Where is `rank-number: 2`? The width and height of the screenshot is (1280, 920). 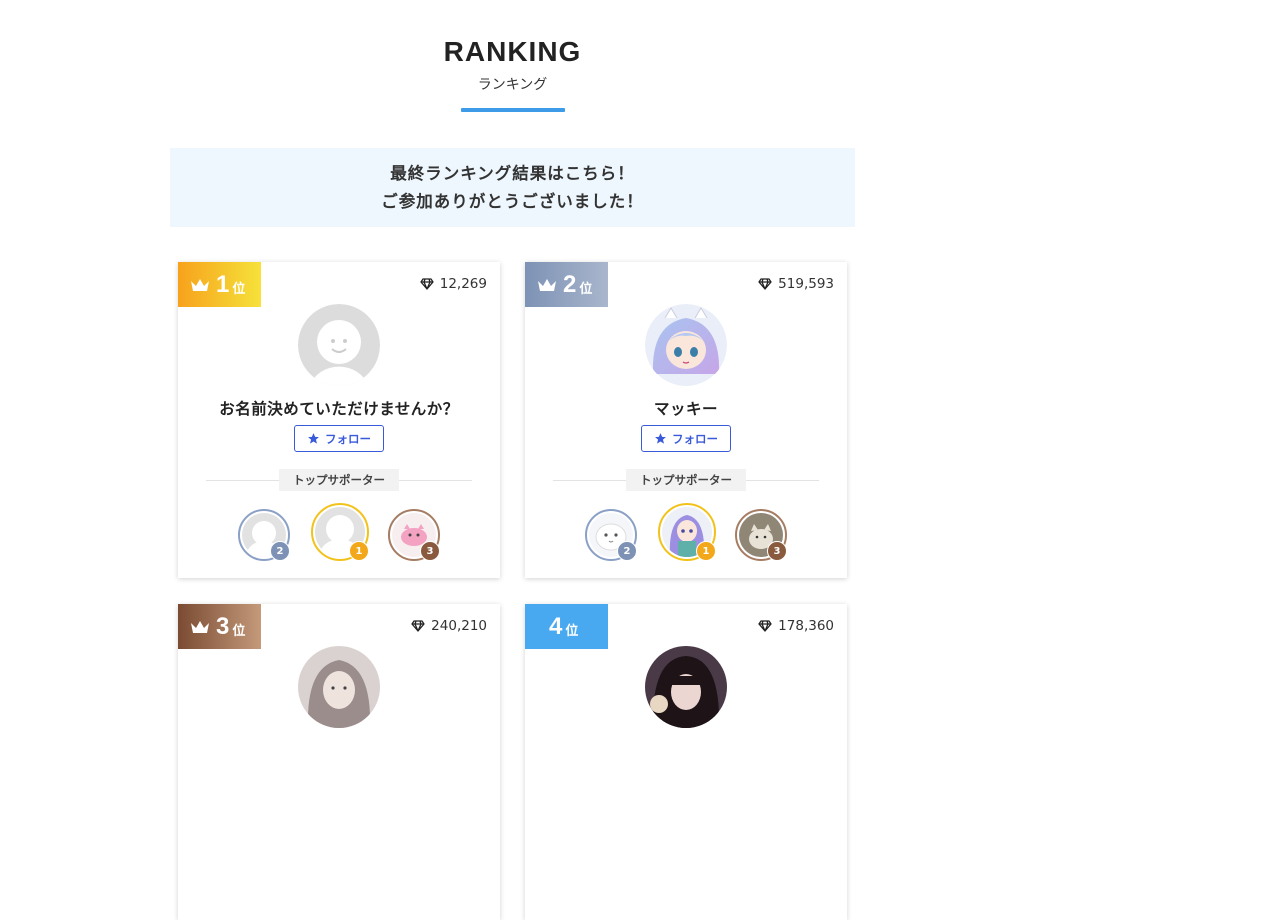
rank-number: 2 is located at coordinates (570, 284).